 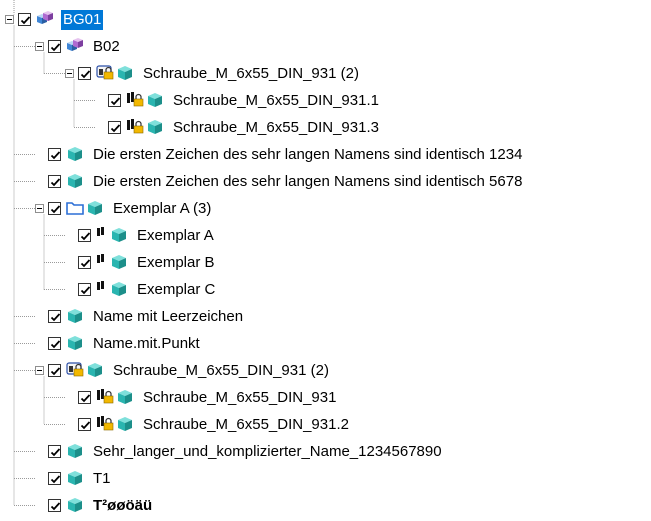 I want to click on tree-node: Schraube_M_6x55_DIN_931.1, so click(x=238, y=100).